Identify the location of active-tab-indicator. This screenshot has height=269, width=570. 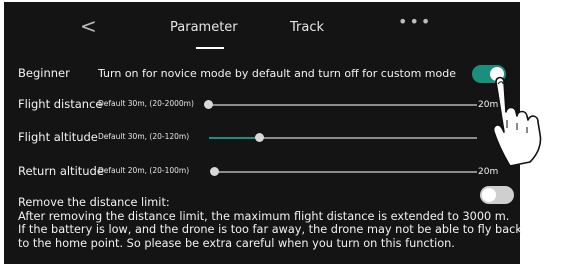
(210, 48).